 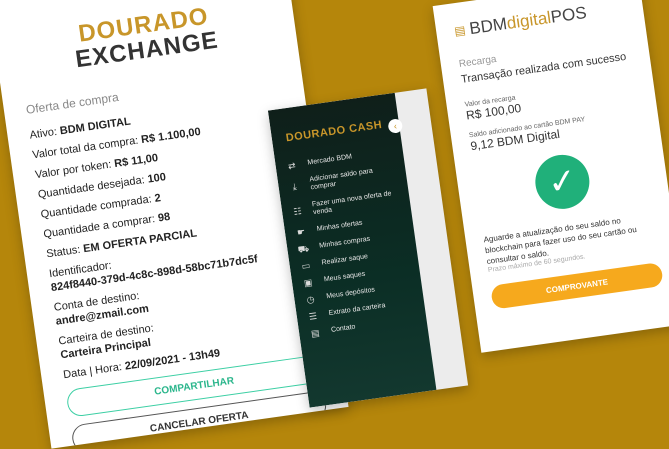 What do you see at coordinates (562, 182) in the screenshot?
I see `check-icon: ✓` at bounding box center [562, 182].